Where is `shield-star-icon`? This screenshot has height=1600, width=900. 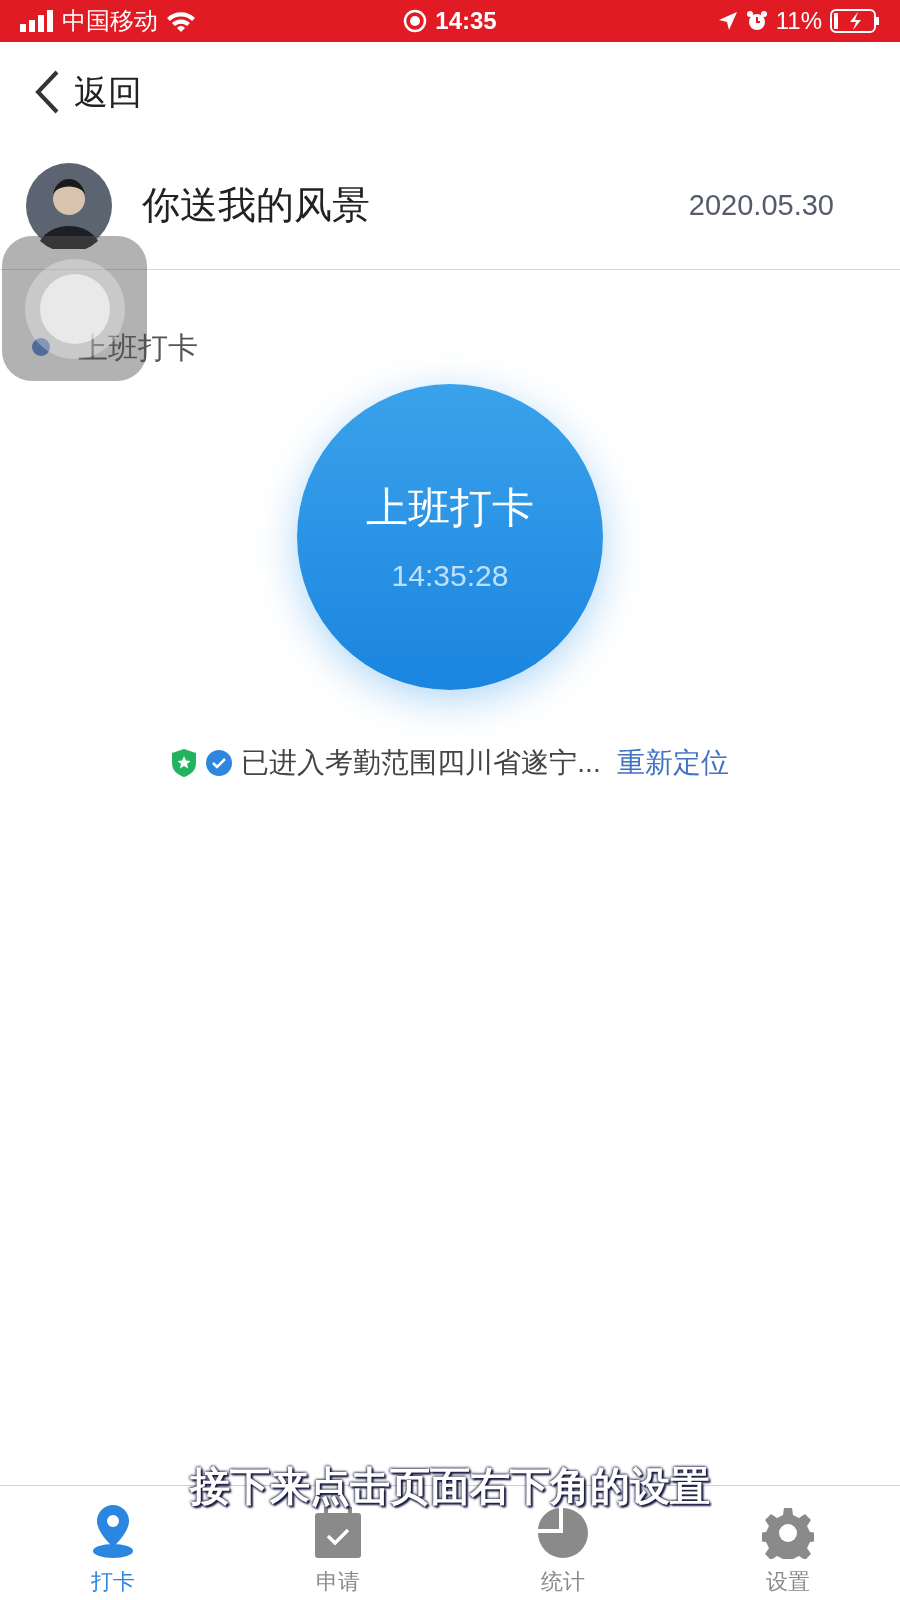
shield-star-icon is located at coordinates (184, 763).